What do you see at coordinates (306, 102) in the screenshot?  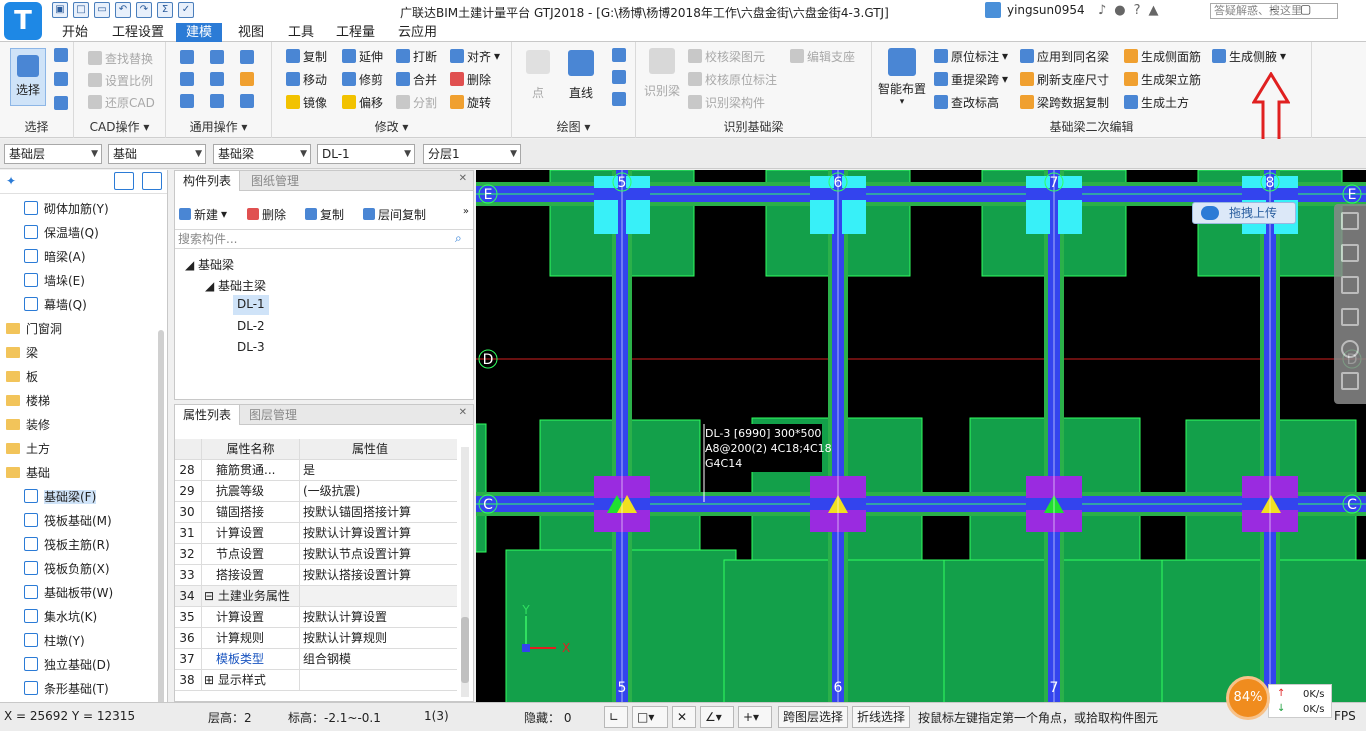 I see `mirror-button: 镜像` at bounding box center [306, 102].